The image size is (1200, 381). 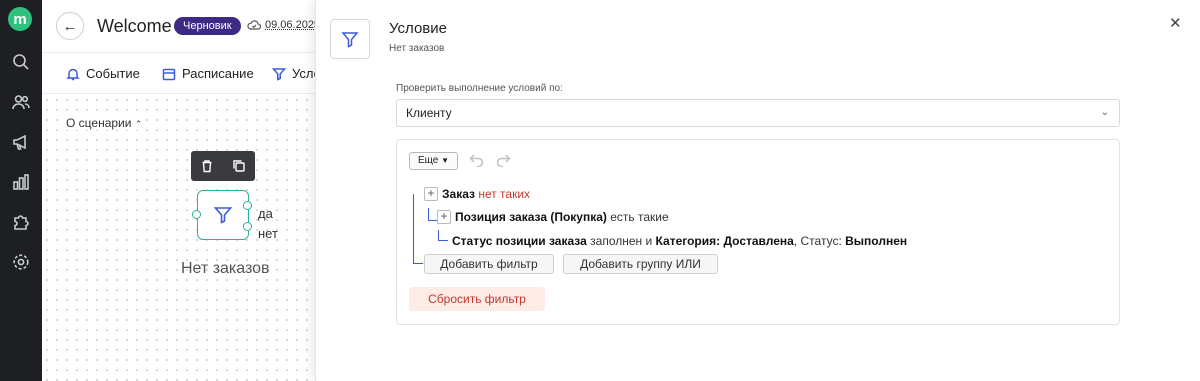 I want to click on tab-label: Событие, so click(x=113, y=73).